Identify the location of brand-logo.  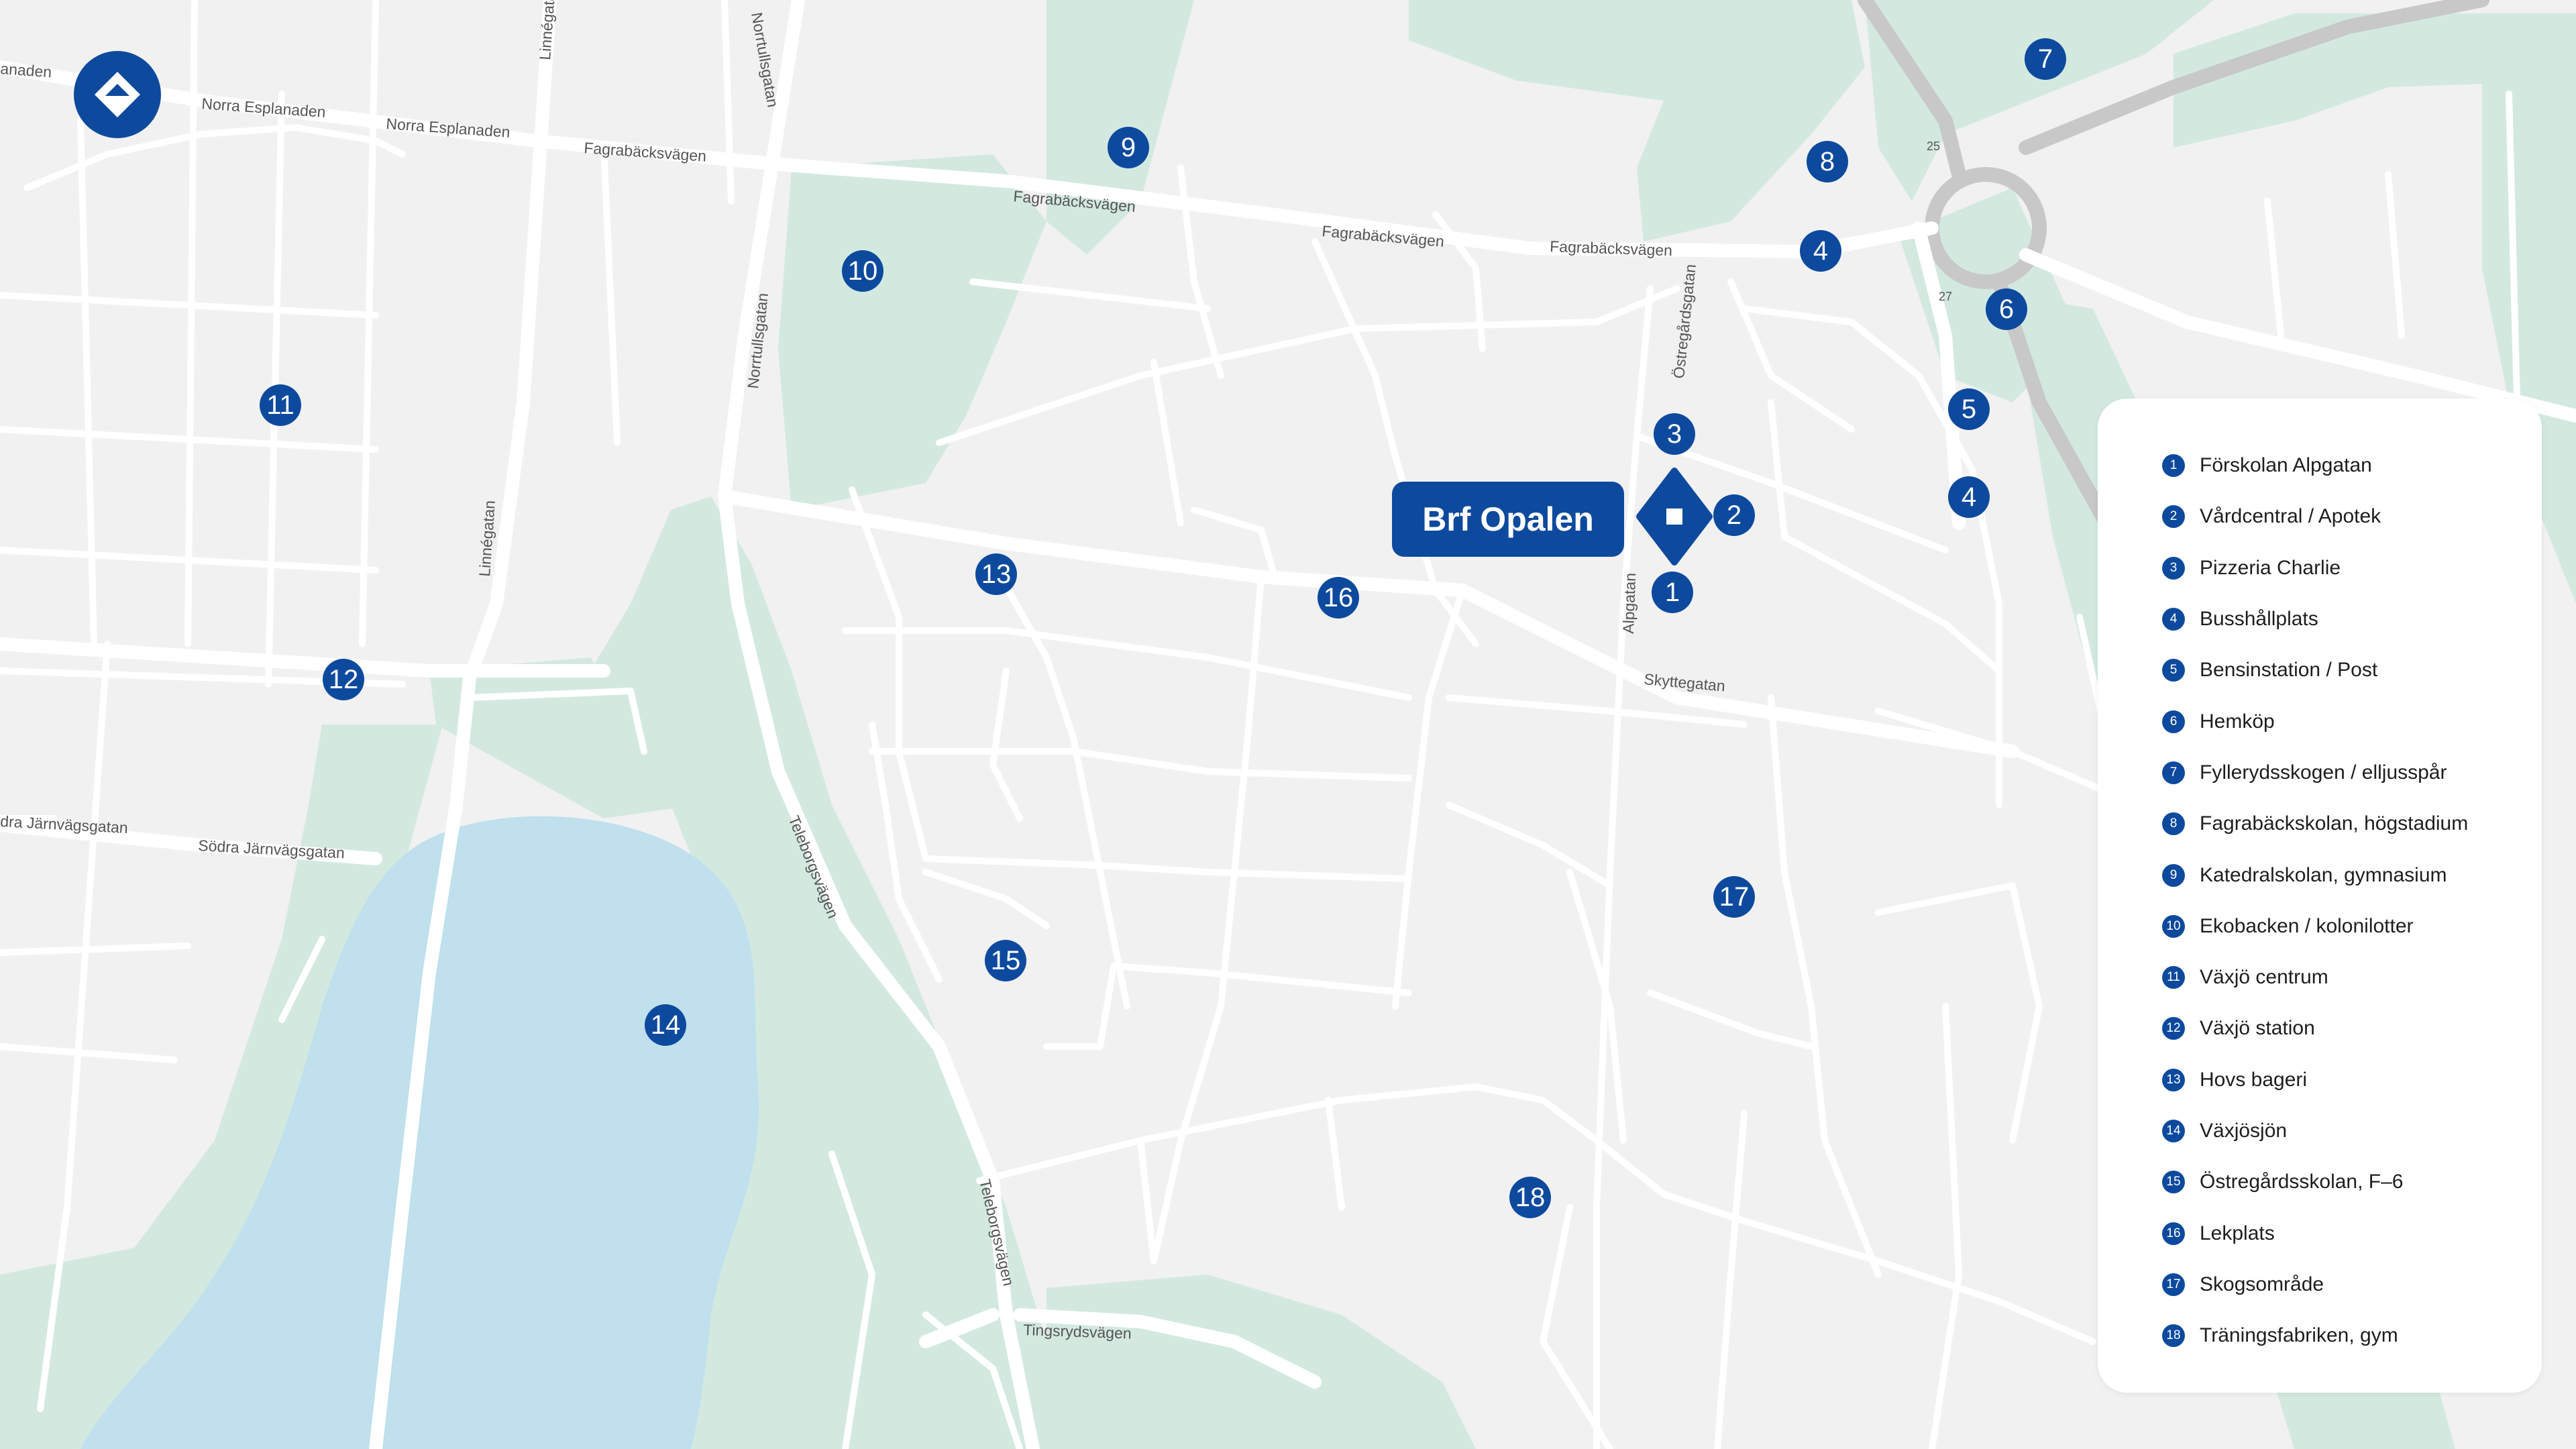
(117, 94).